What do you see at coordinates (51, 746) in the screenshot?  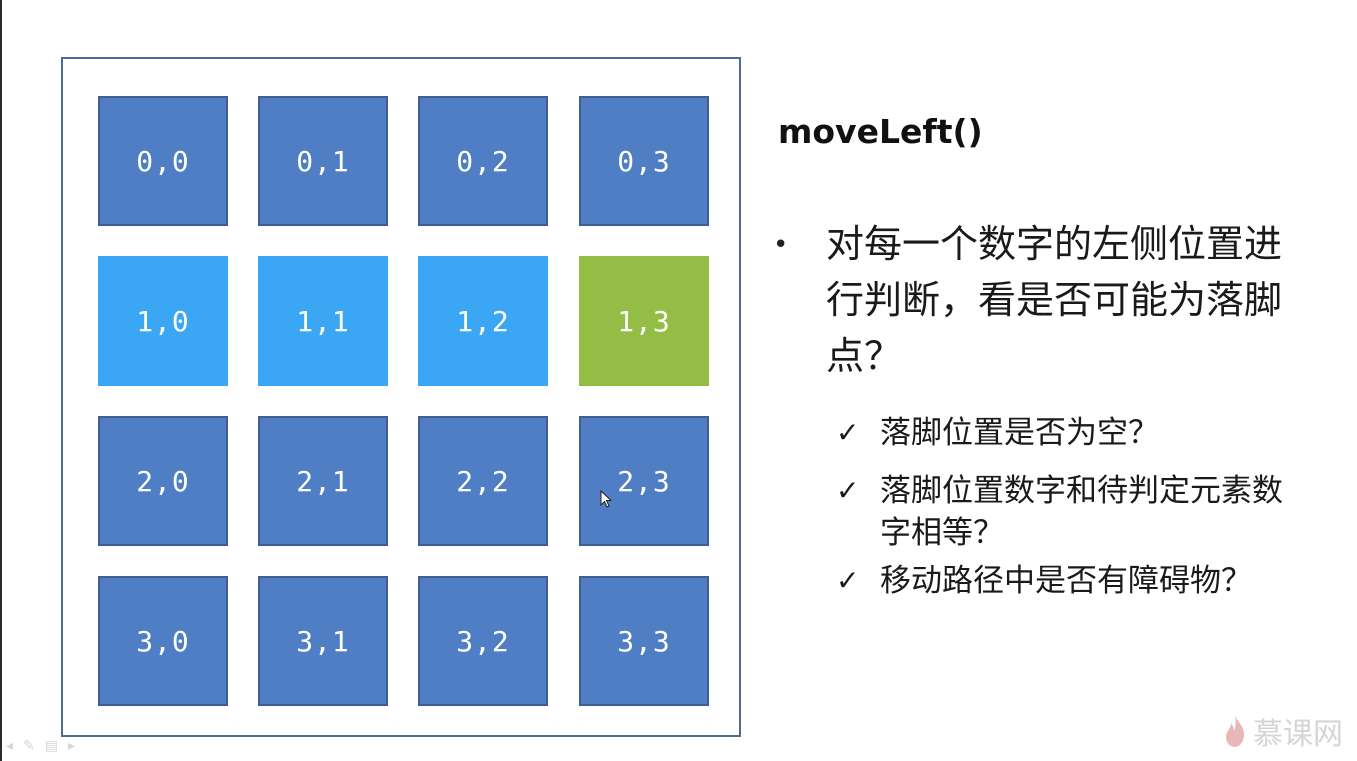 I see `slides-icon: ▤` at bounding box center [51, 746].